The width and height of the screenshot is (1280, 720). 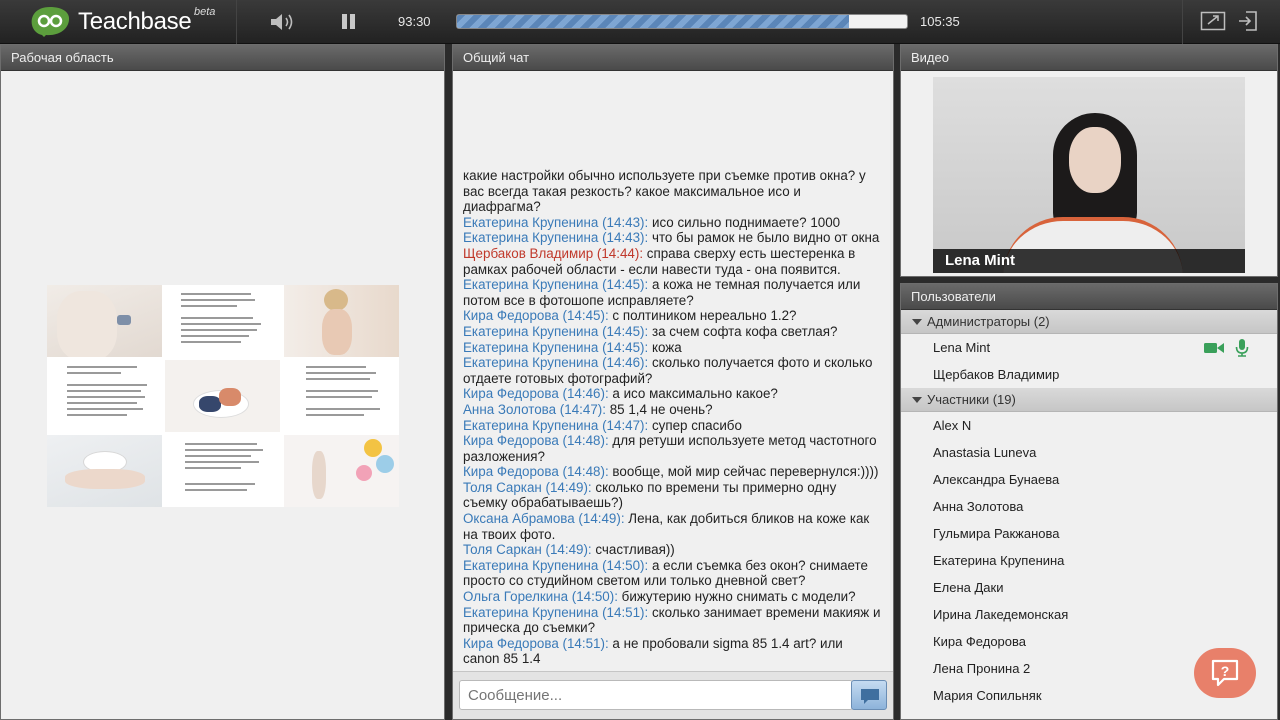 I want to click on user-row: Александра Бунаева, so click(x=1089, y=479).